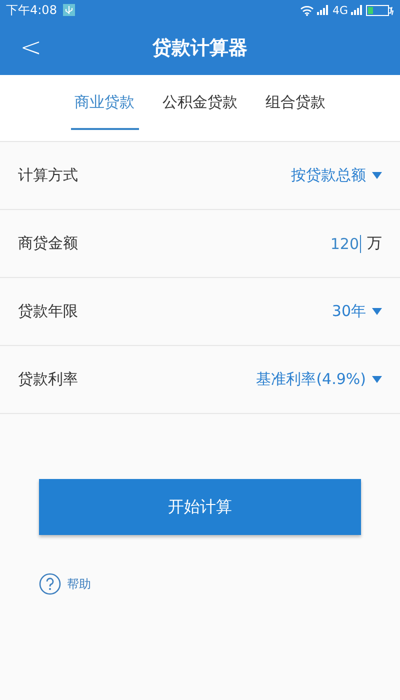 Image resolution: width=400 pixels, height=700 pixels. Describe the element at coordinates (79, 584) in the screenshot. I see `help-link: 帮助` at that location.